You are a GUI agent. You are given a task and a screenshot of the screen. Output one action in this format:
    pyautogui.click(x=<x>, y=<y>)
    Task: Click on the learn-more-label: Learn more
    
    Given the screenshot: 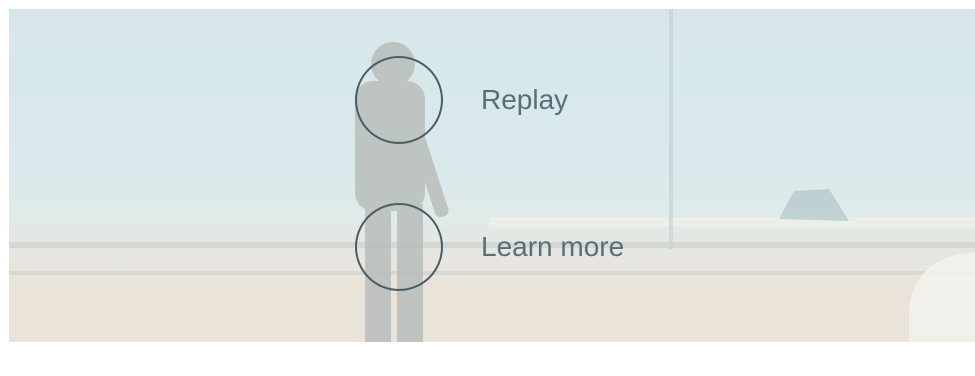 What is the action you would take?
    pyautogui.click(x=553, y=246)
    